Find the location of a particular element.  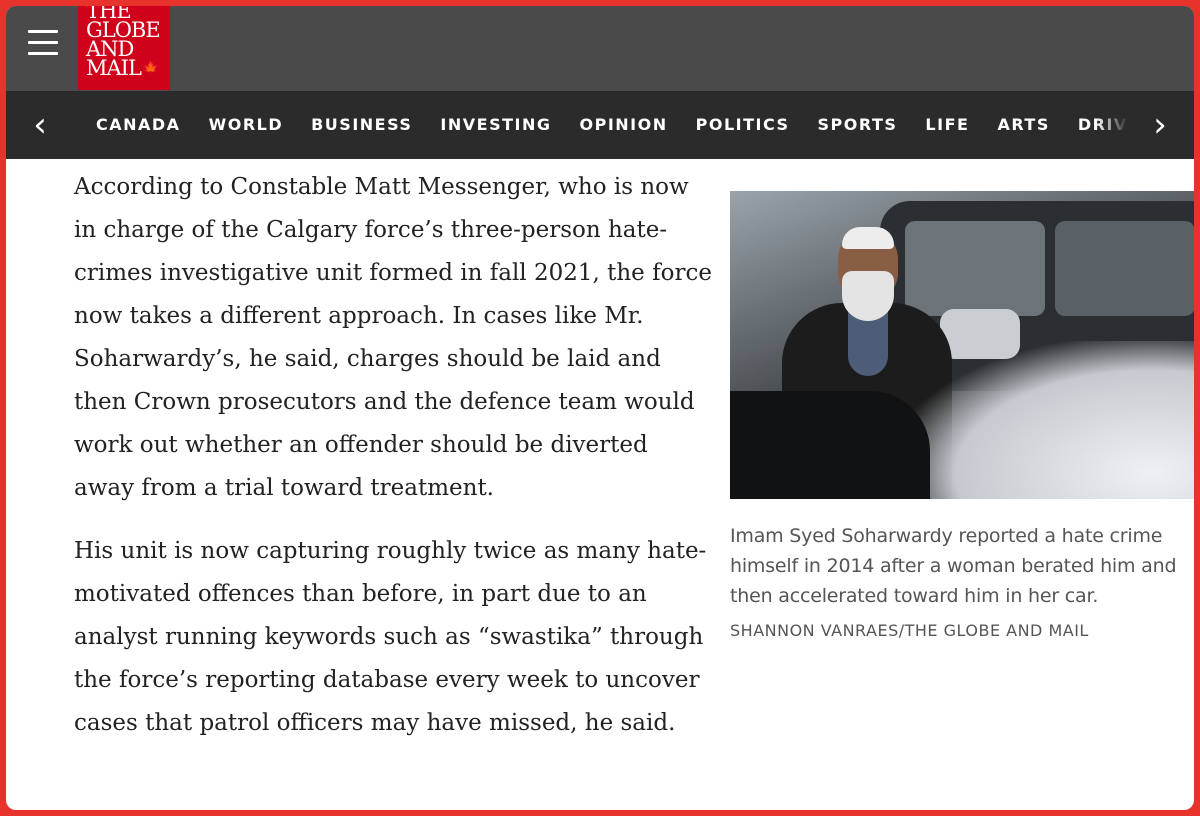

site-header: THE GLOBE AND MAIL 🍁 is located at coordinates (600, 48).